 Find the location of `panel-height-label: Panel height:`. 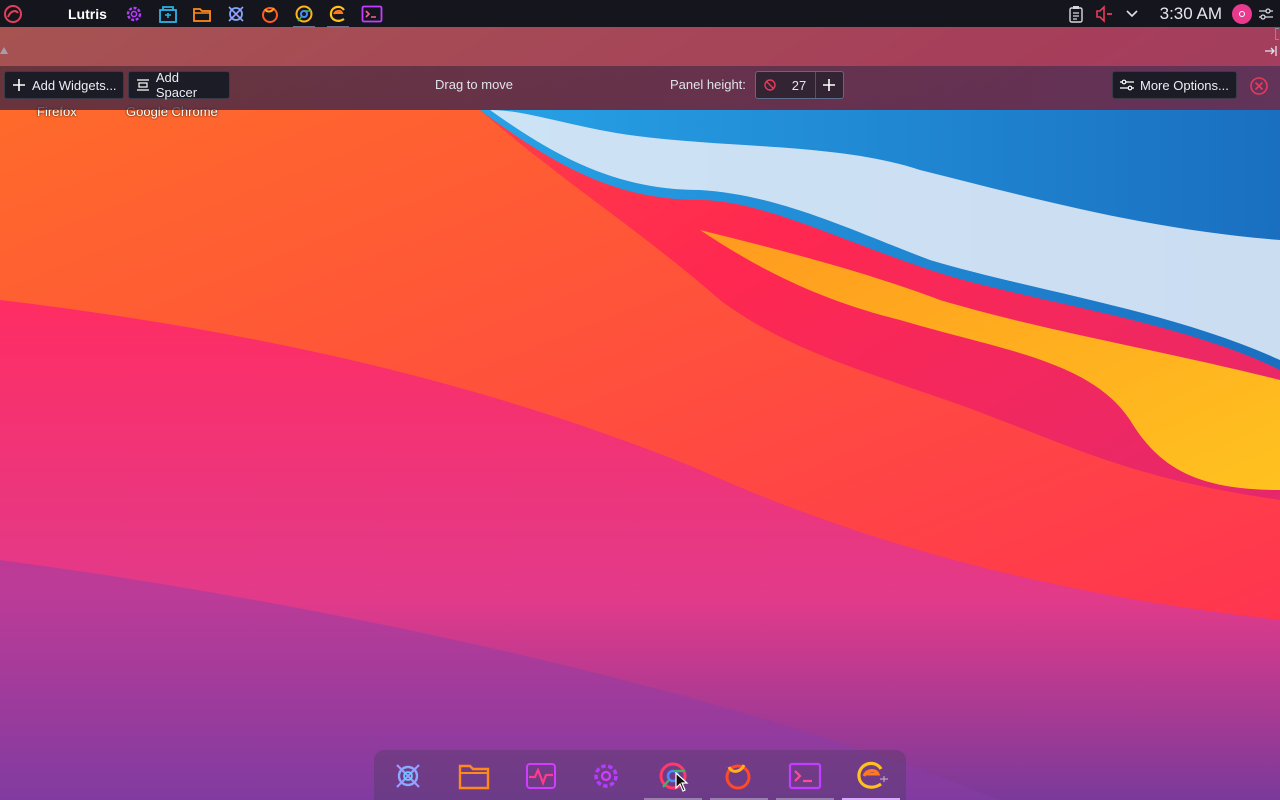

panel-height-label: Panel height: is located at coordinates (708, 84).